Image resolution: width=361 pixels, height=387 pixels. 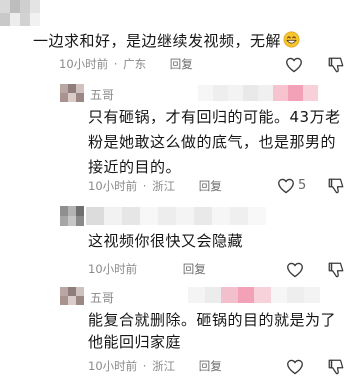 I want to click on comment-meta: 10小时前 · 广东 回复, so click(x=126, y=64).